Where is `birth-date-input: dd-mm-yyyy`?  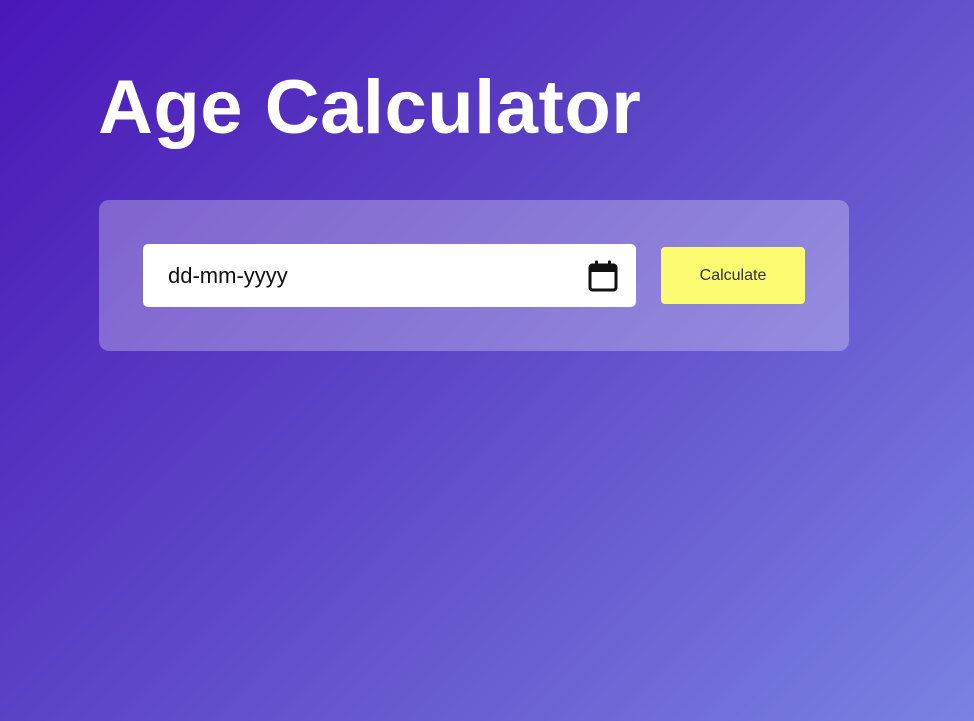 birth-date-input: dd-mm-yyyy is located at coordinates (389, 275).